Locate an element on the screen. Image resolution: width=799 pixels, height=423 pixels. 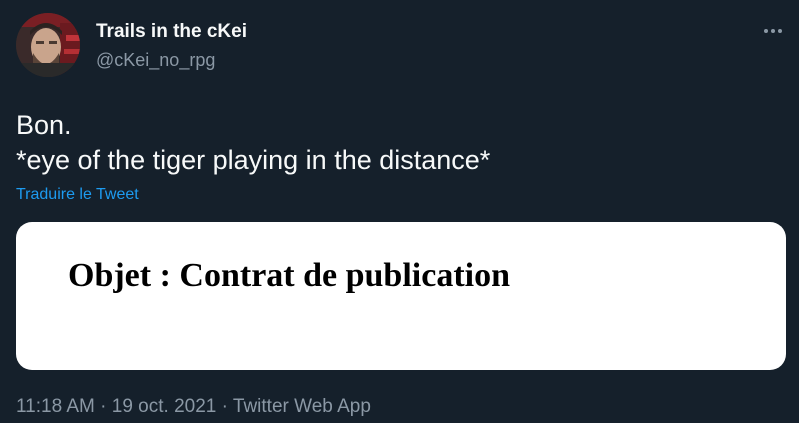
avatar is located at coordinates (48, 45).